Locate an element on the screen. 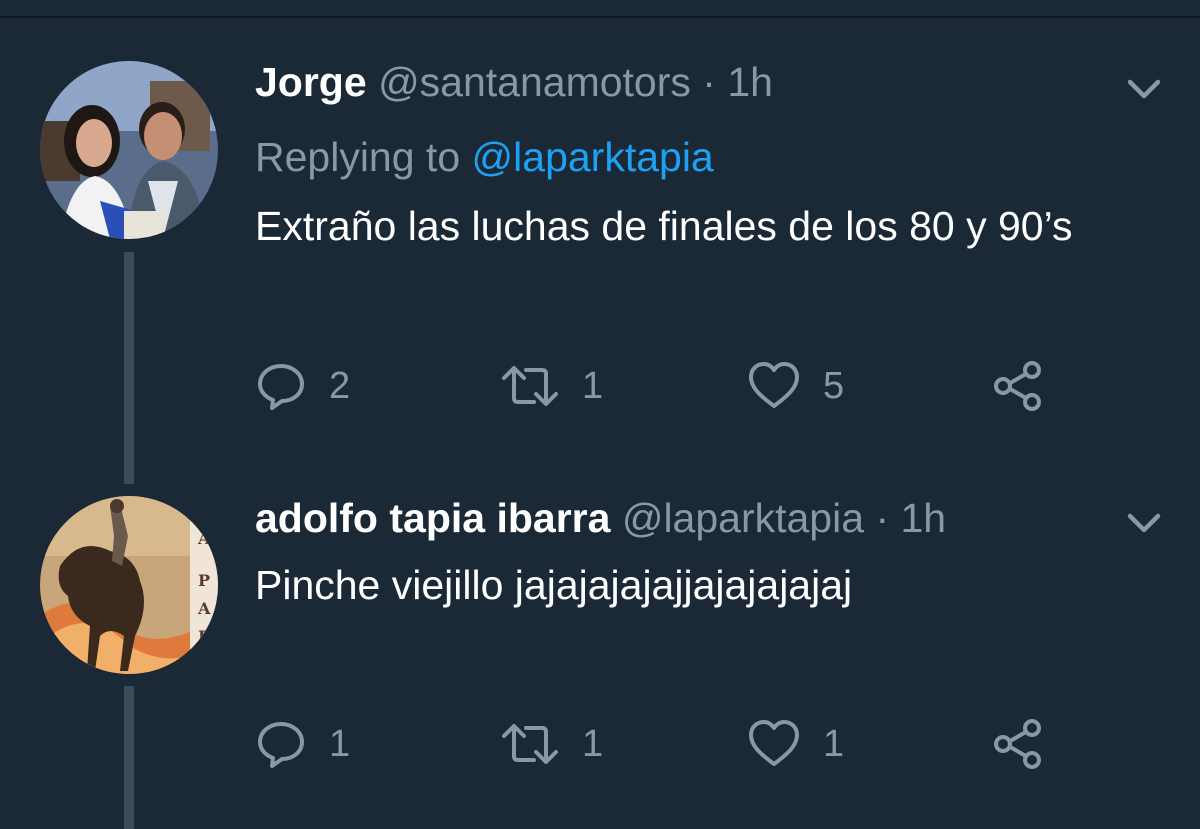  tweet-text: Pinche viejillo jajajajajajjajajajajaj is located at coordinates (554, 585).